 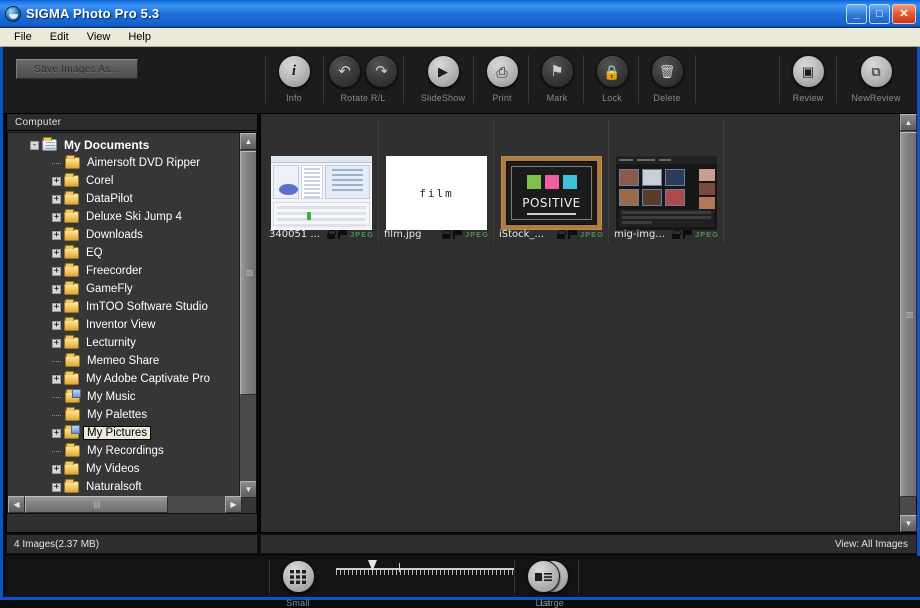 What do you see at coordinates (436, 193) in the screenshot?
I see `thumbnail-image: film` at bounding box center [436, 193].